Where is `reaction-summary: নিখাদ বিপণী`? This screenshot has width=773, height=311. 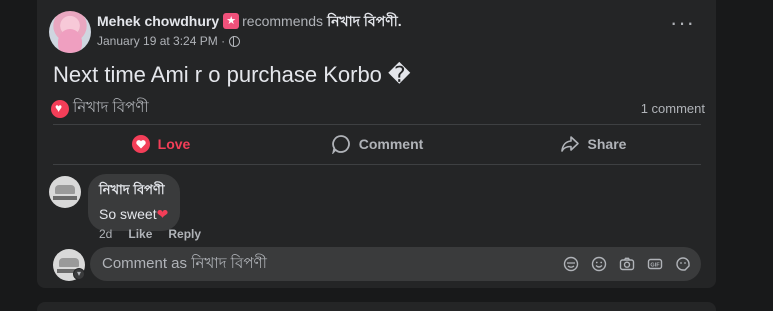
reaction-summary: নিখাদ বিপণী is located at coordinates (100, 108).